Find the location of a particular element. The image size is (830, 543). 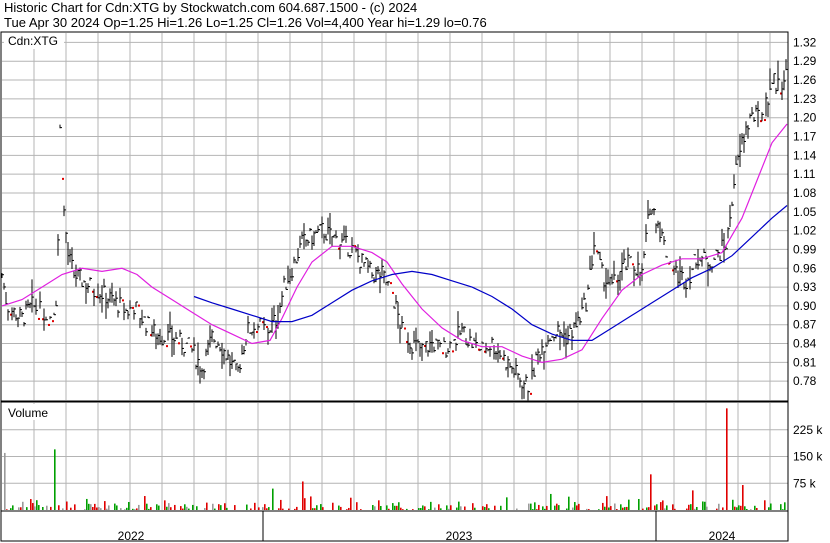

y-tick-label: 0.90 is located at coordinates (805, 306).